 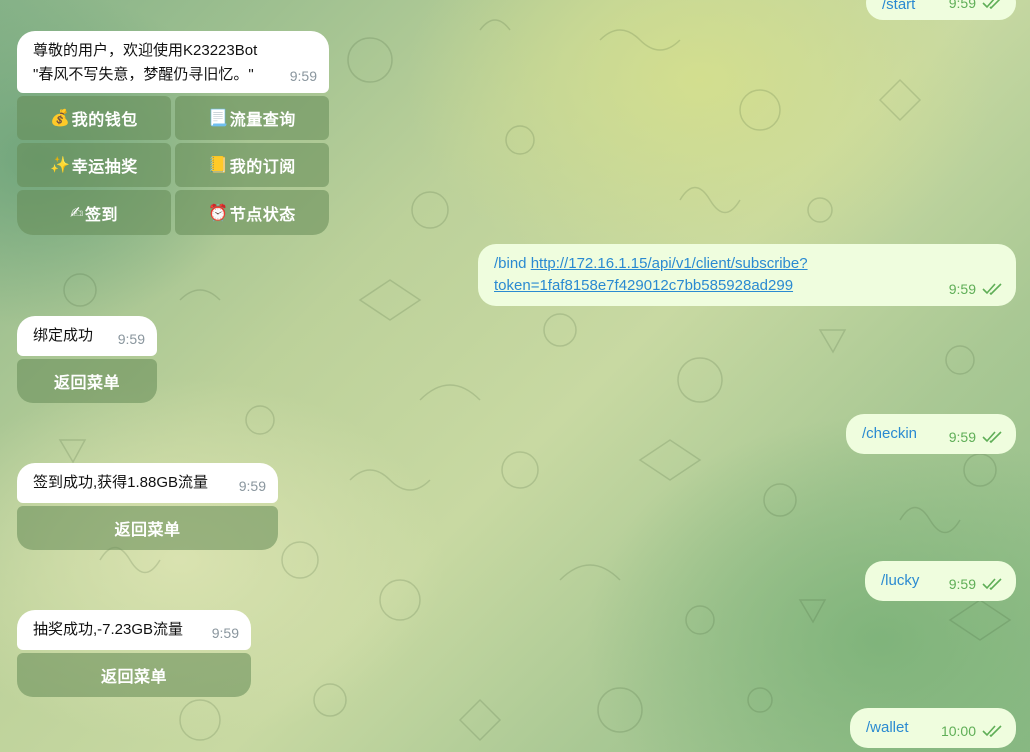 I want to click on node-status-button: ⏰ 节点状态, so click(x=252, y=212).